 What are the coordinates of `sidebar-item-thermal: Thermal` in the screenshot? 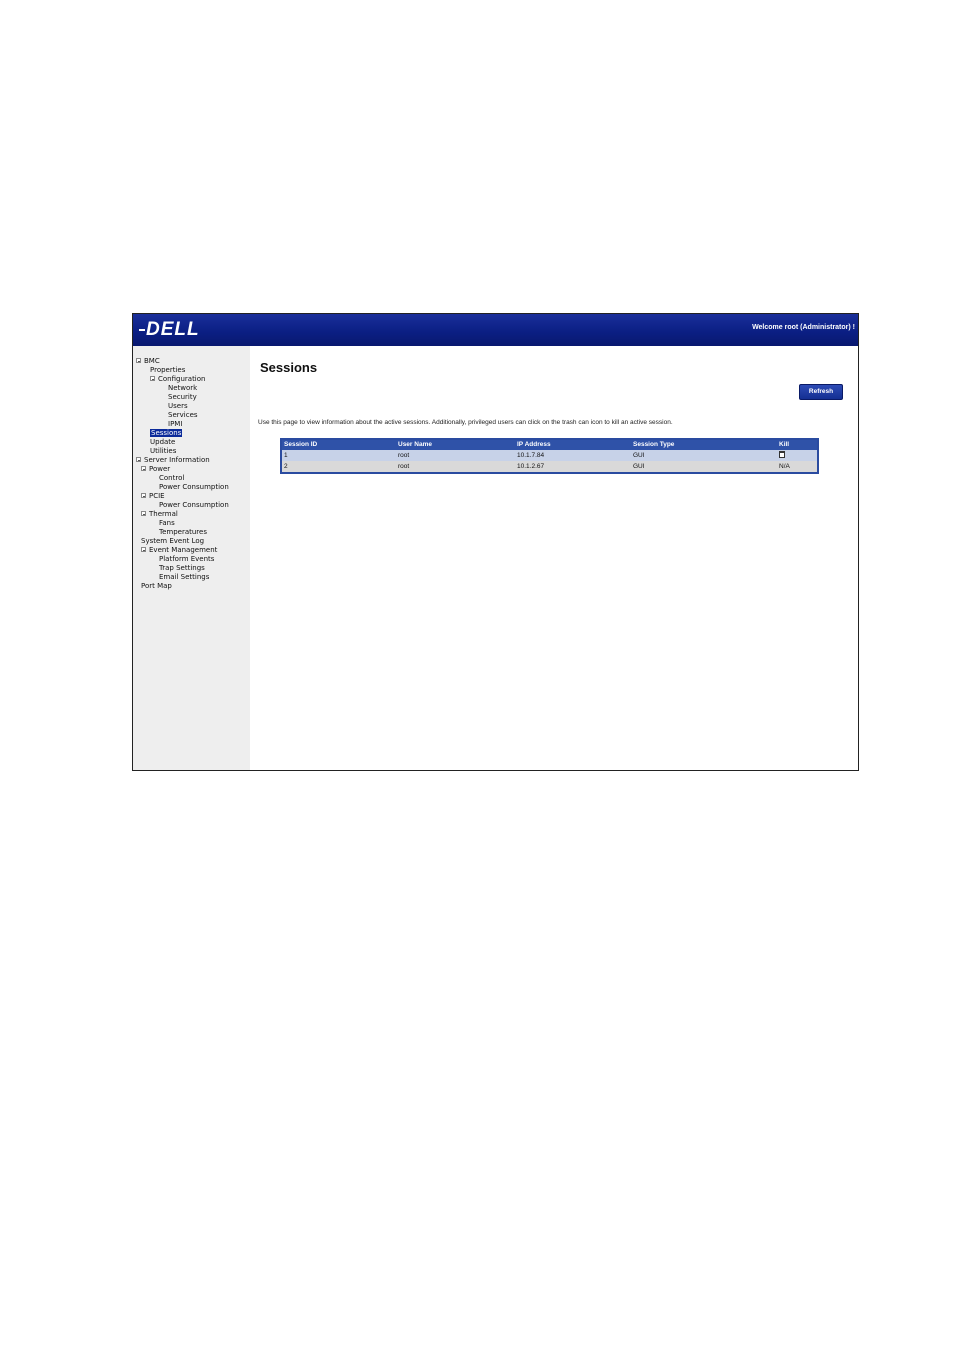 It's located at (159, 514).